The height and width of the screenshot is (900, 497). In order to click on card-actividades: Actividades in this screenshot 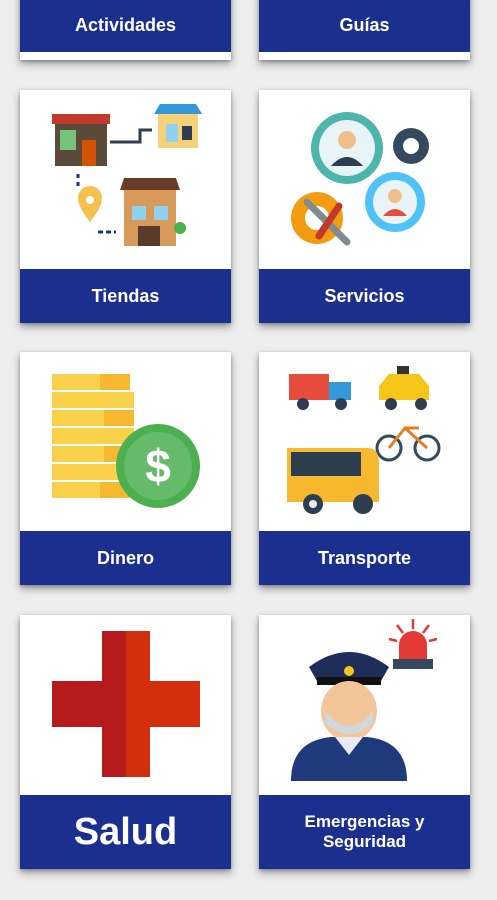, I will do `click(125, 30)`.